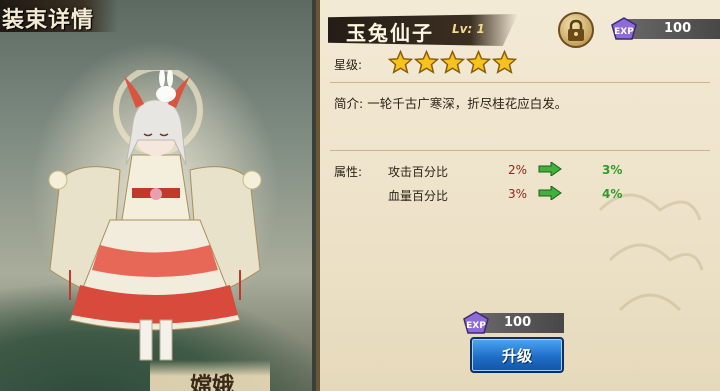 Image resolution: width=720 pixels, height=391 pixels. What do you see at coordinates (348, 65) in the screenshot?
I see `star-label: 星级:` at bounding box center [348, 65].